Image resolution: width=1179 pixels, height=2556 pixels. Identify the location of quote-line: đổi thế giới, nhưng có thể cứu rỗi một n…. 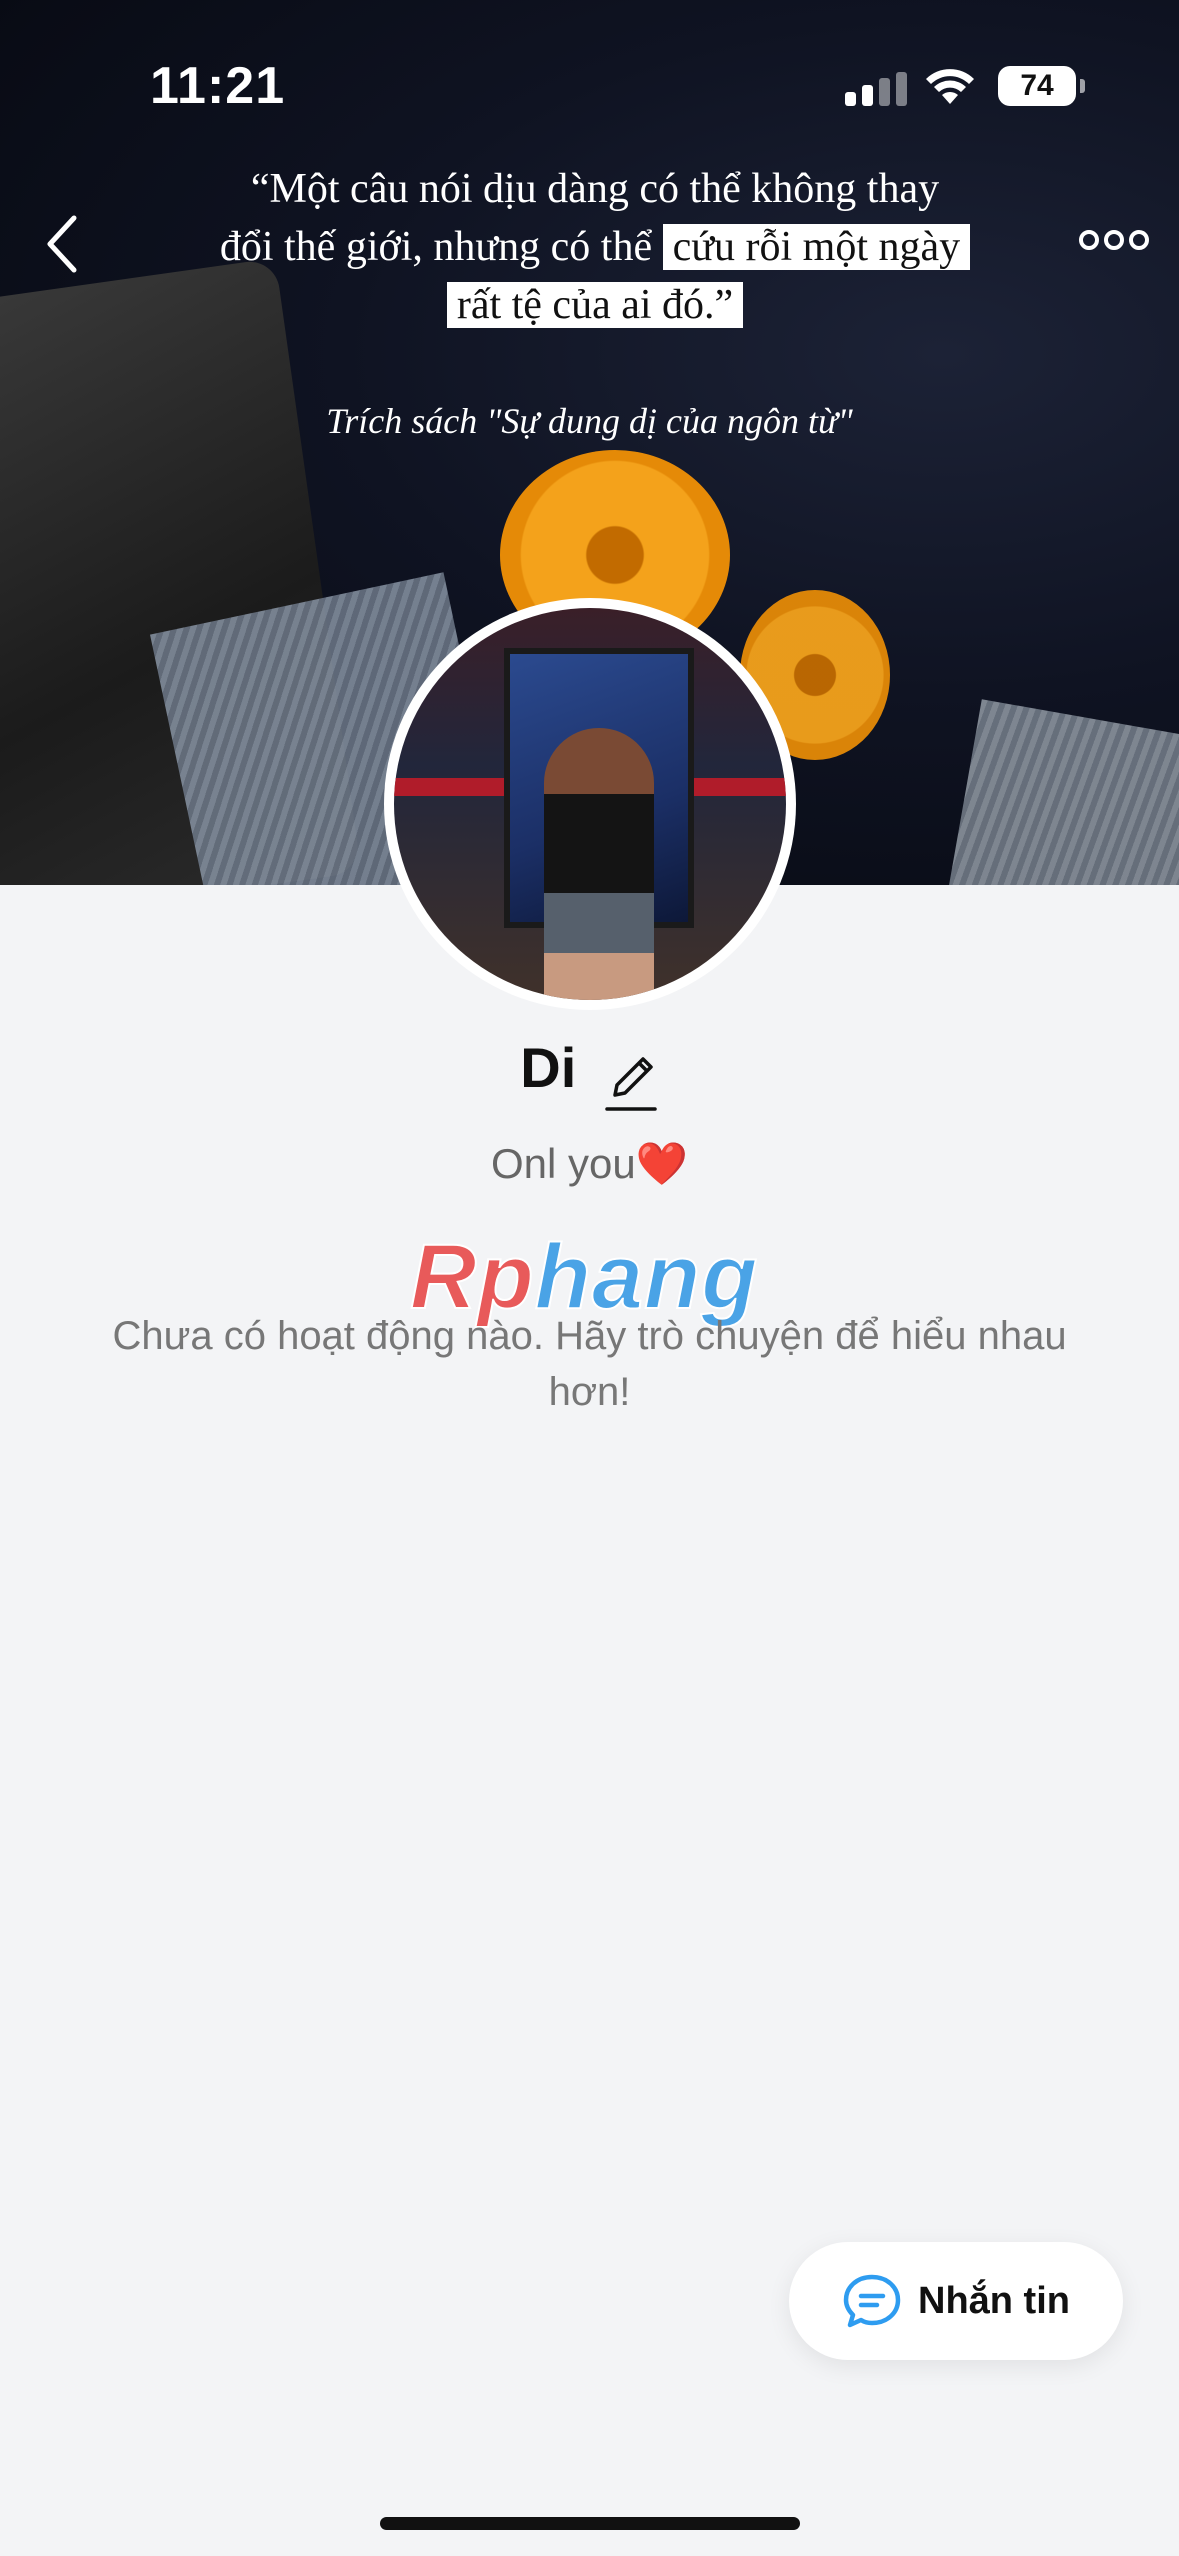
(595, 247).